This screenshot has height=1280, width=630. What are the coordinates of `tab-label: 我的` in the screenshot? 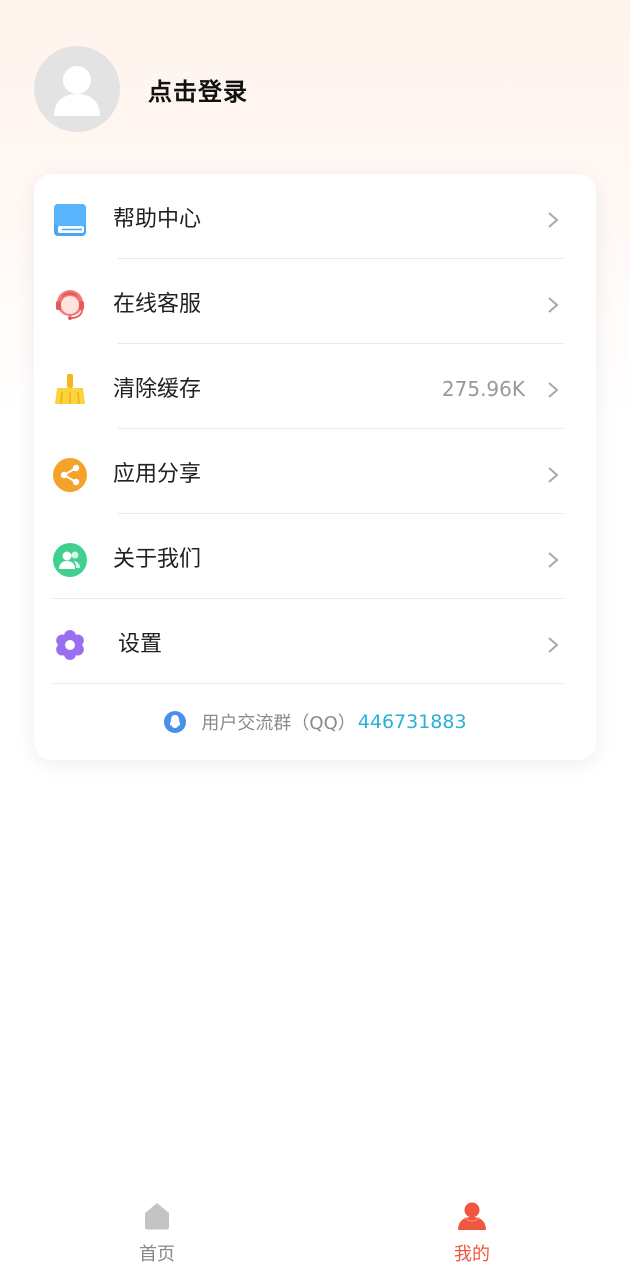 It's located at (472, 1254).